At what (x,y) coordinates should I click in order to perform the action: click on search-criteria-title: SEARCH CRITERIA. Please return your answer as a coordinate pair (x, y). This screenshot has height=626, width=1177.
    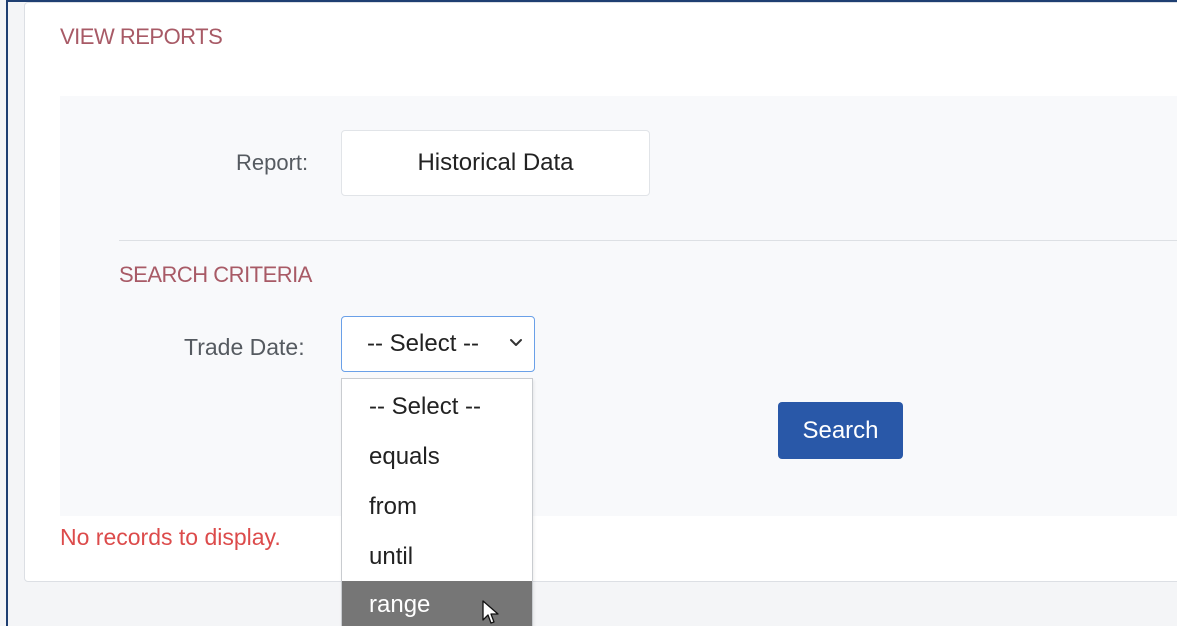
    Looking at the image, I should click on (215, 274).